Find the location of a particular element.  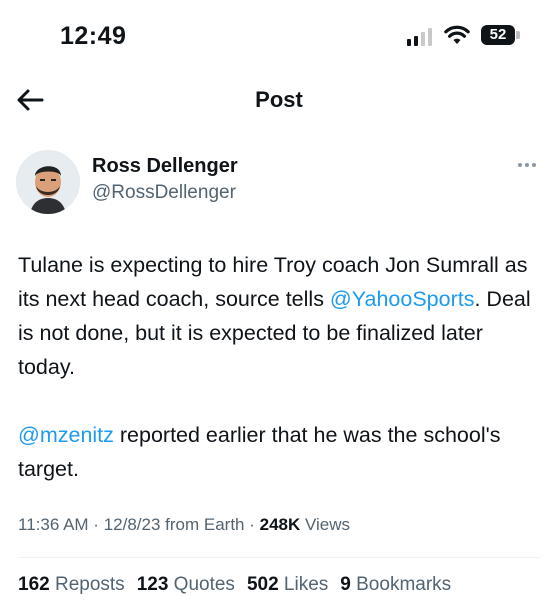

post-time: 11:36 AM is located at coordinates (53, 524).